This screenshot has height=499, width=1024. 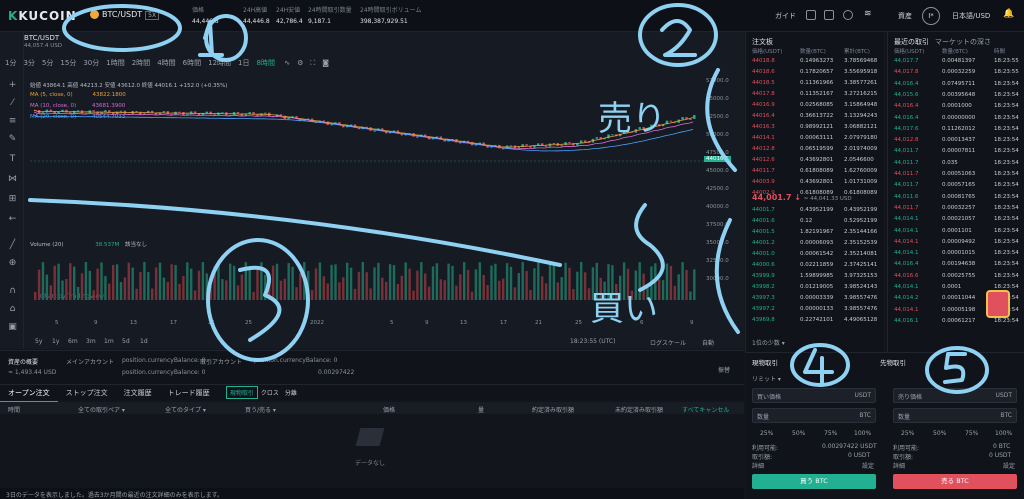 I want to click on annotation-buy: 買い, so click(x=624, y=309).